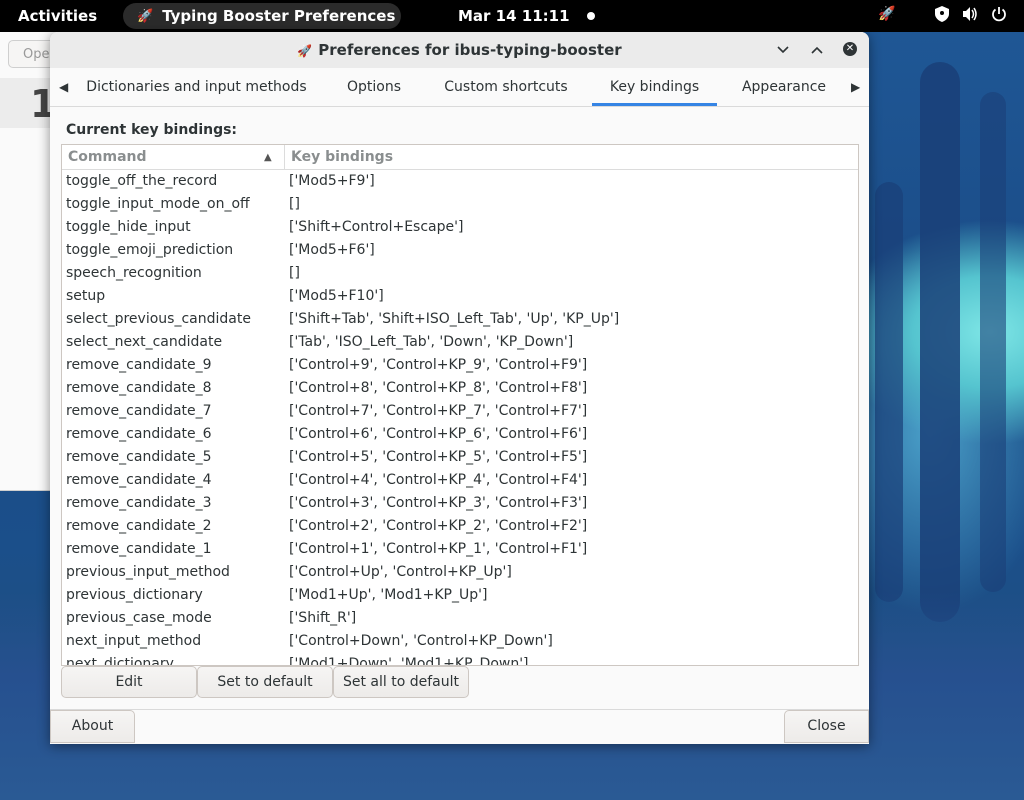 The image size is (1024, 800). Describe the element at coordinates (855, 87) in the screenshot. I see `tab-scroll-right-icon: ▶` at that location.